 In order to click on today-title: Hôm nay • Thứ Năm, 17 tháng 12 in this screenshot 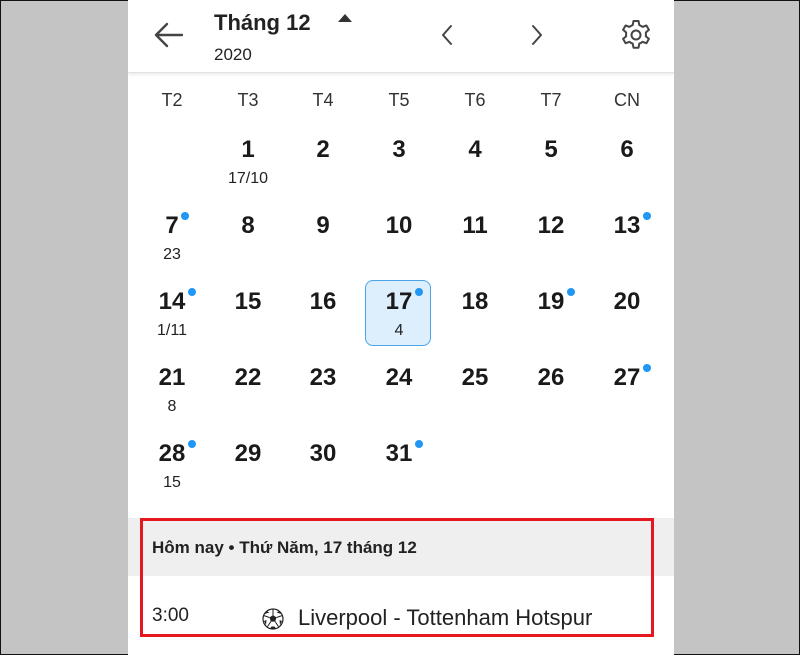, I will do `click(284, 547)`.